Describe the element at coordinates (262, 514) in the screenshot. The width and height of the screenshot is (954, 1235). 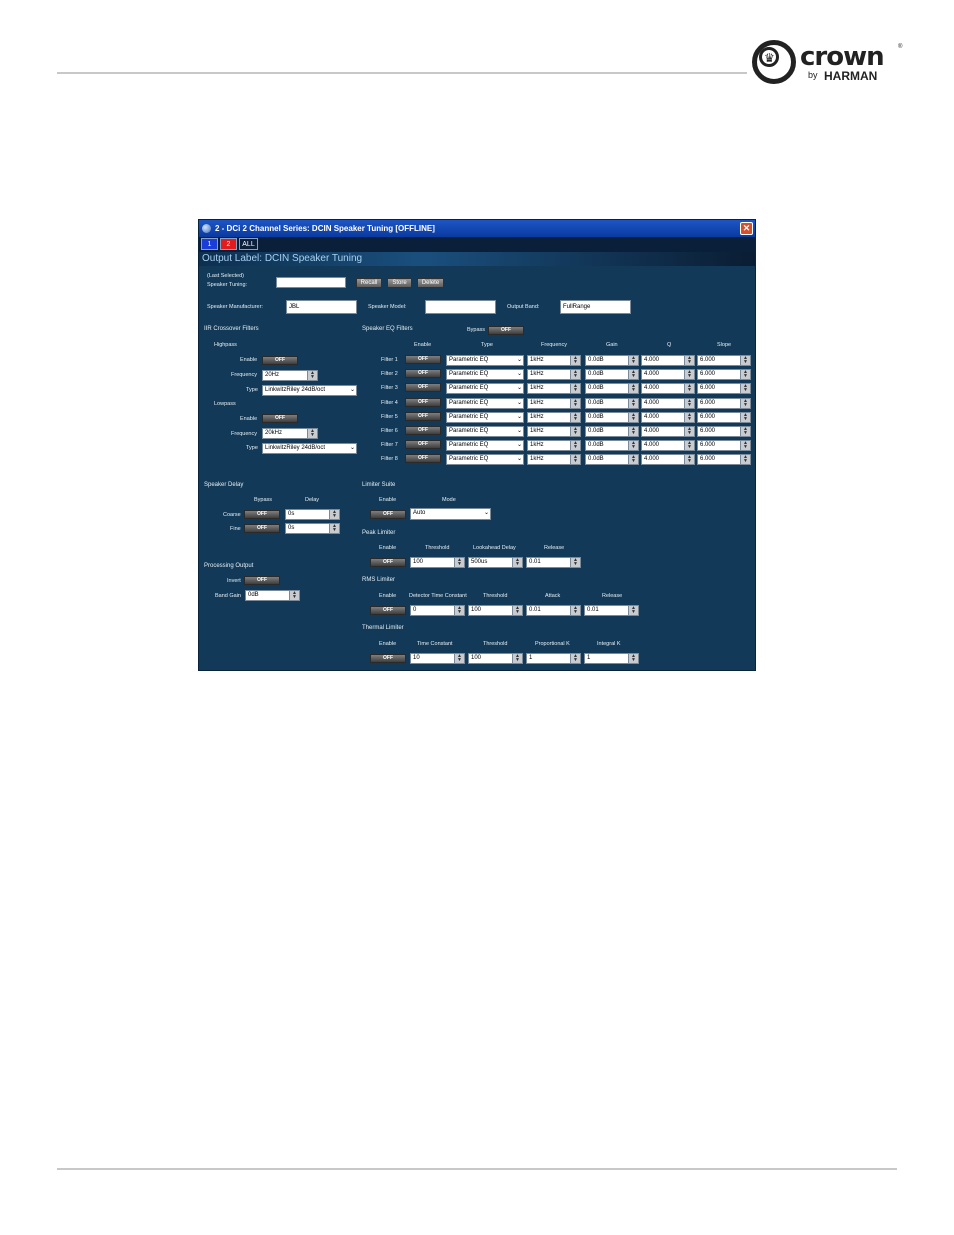
I see `coarse-bypass-toggle: OFF` at that location.